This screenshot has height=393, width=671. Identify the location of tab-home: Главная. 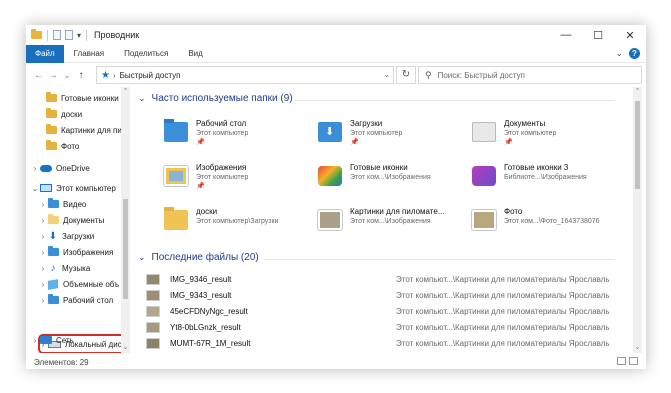
(89, 54).